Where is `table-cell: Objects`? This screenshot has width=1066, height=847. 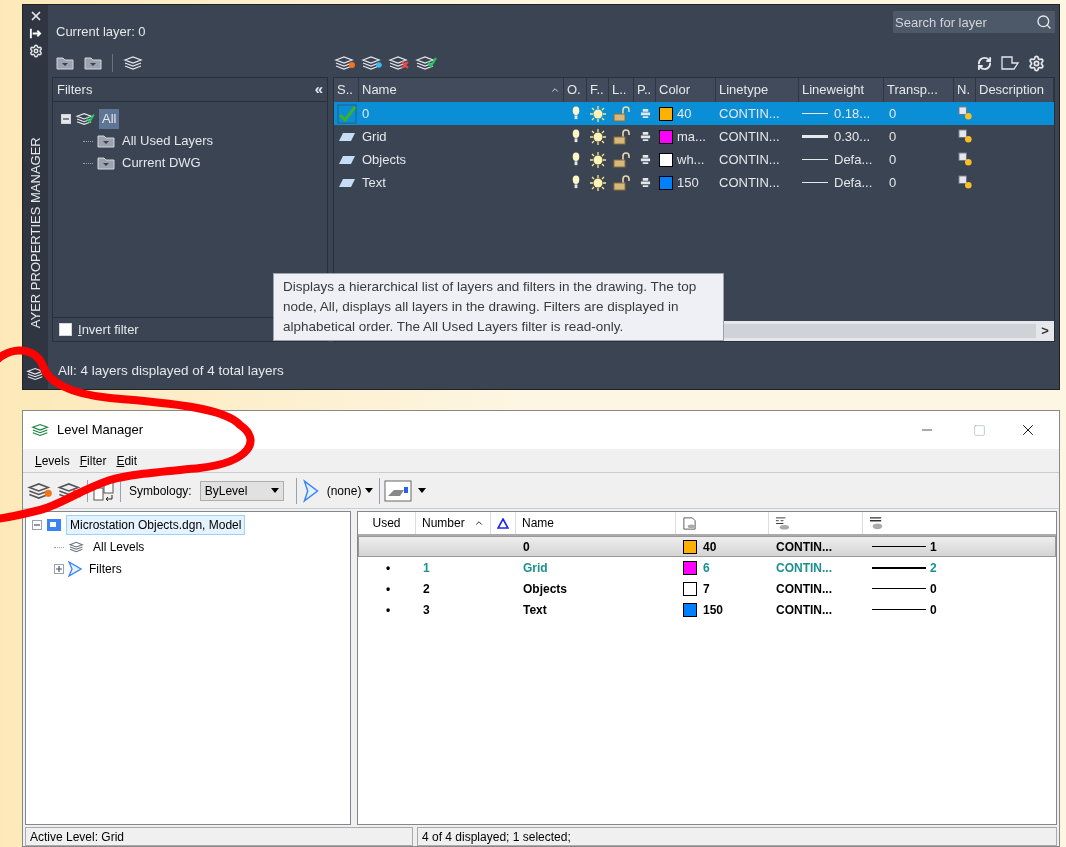 table-cell: Objects is located at coordinates (545, 588).